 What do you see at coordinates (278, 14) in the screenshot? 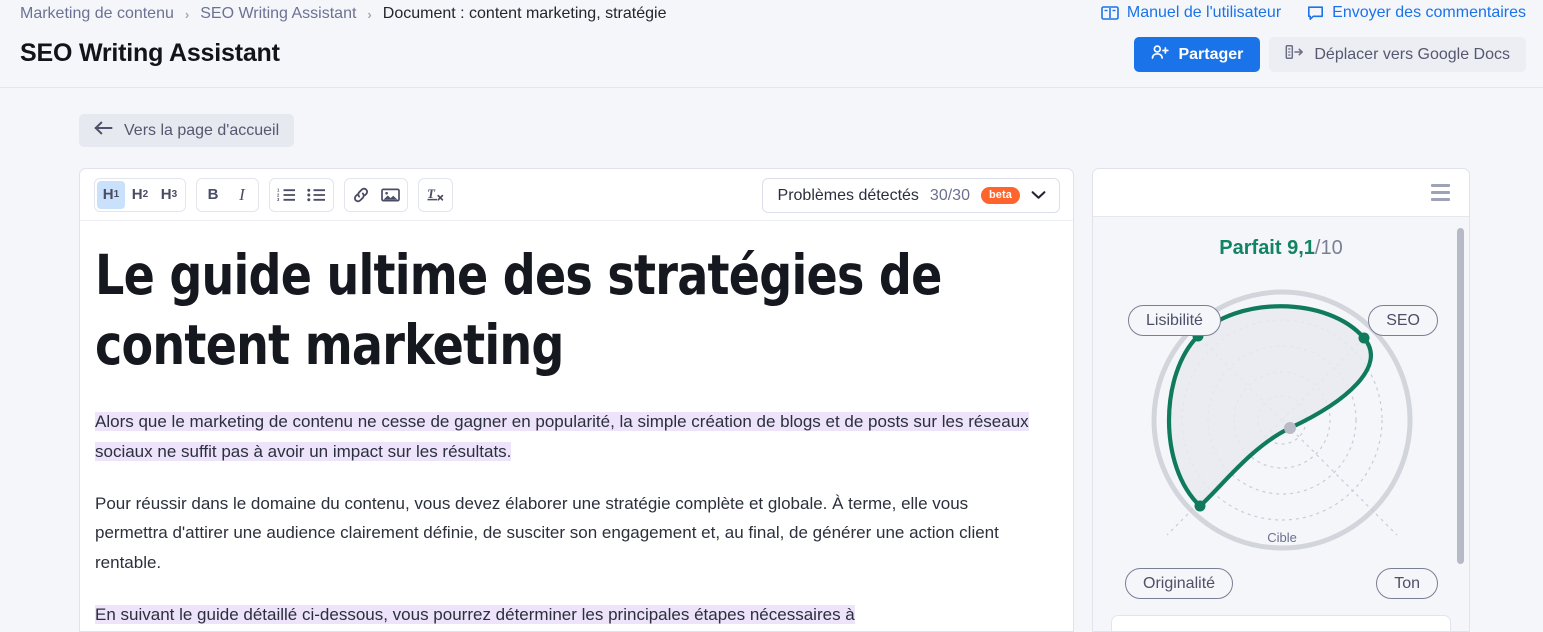
I see `breadcrumb-item-1: SEO Writing Assistant` at bounding box center [278, 14].